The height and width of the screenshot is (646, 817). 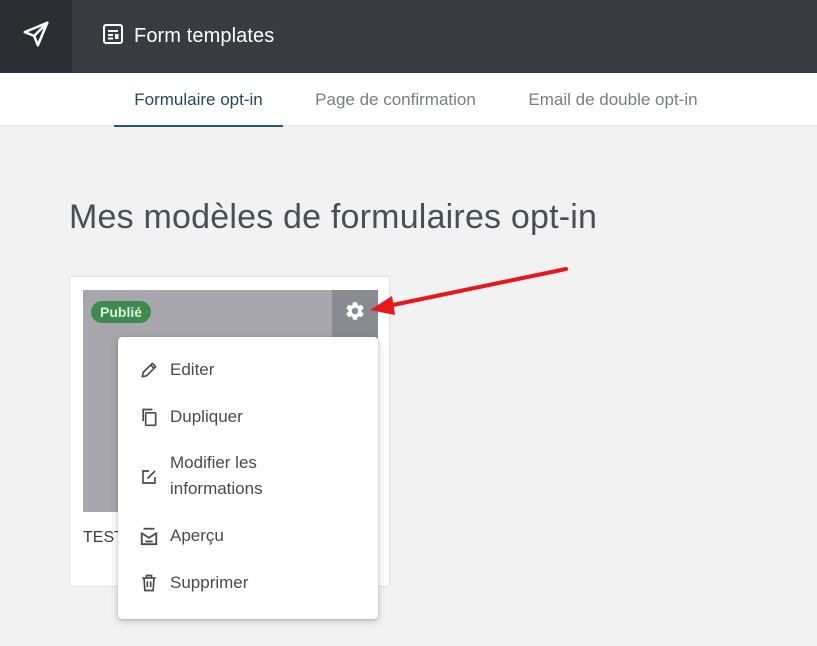 What do you see at coordinates (248, 417) in the screenshot?
I see `menu-item-dupliquer: Dupliquer` at bounding box center [248, 417].